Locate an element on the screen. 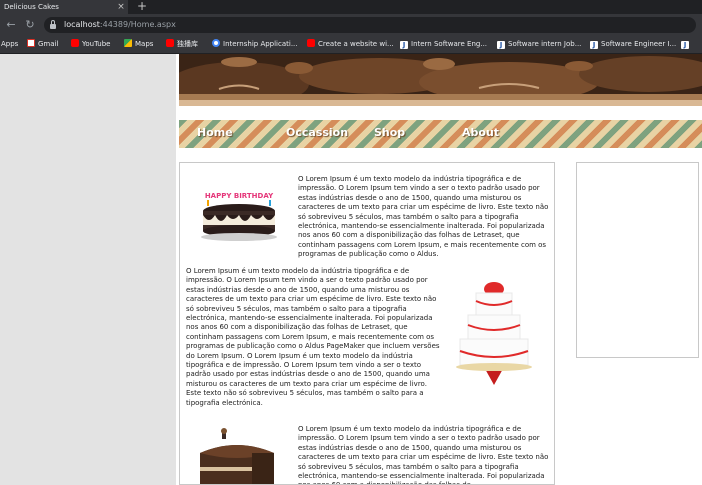 The width and height of the screenshot is (702, 485). bookmark-apps: Apps is located at coordinates (9, 44).